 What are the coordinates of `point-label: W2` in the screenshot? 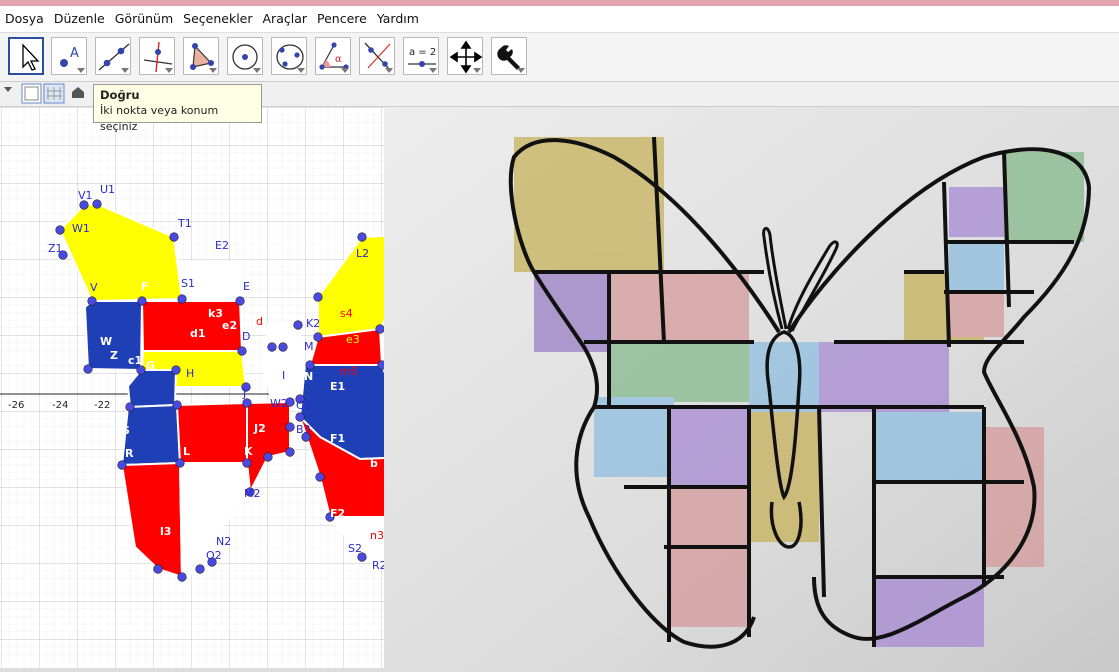 It's located at (279, 403).